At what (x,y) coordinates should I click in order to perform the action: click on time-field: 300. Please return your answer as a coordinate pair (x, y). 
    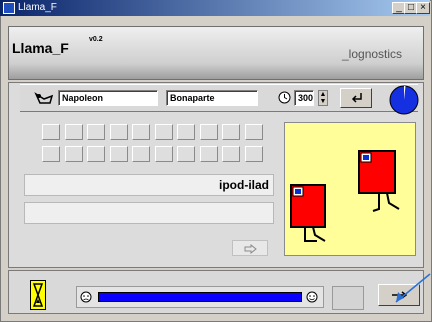
    Looking at the image, I should click on (304, 98).